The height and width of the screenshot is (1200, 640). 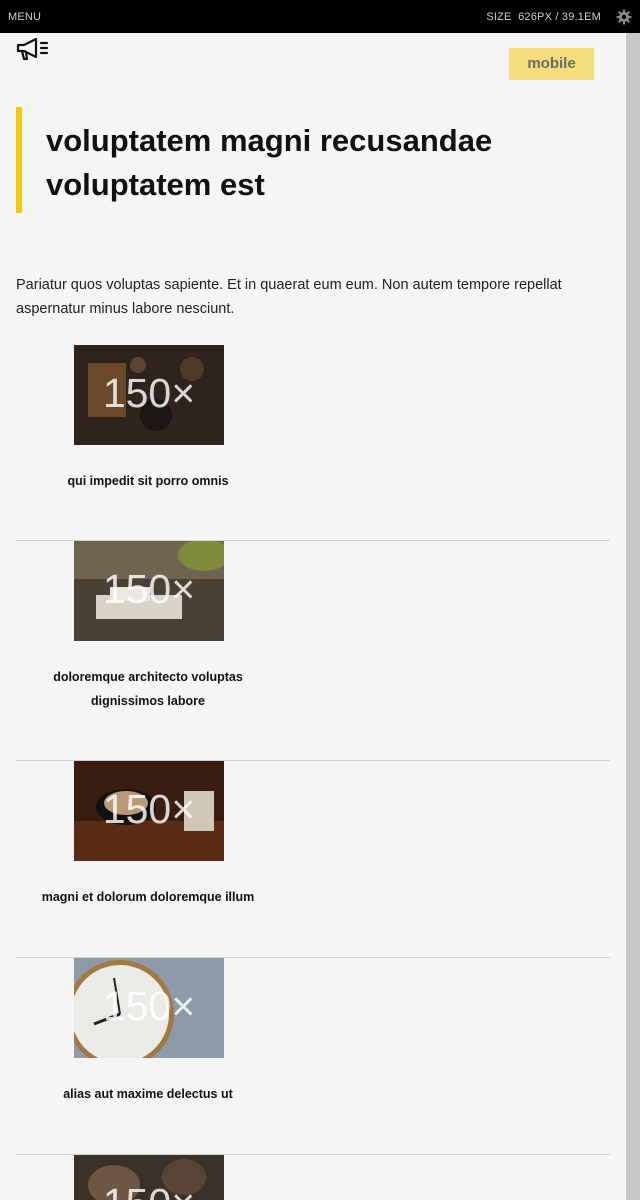 I want to click on title-accent-bar, so click(x=19, y=160).